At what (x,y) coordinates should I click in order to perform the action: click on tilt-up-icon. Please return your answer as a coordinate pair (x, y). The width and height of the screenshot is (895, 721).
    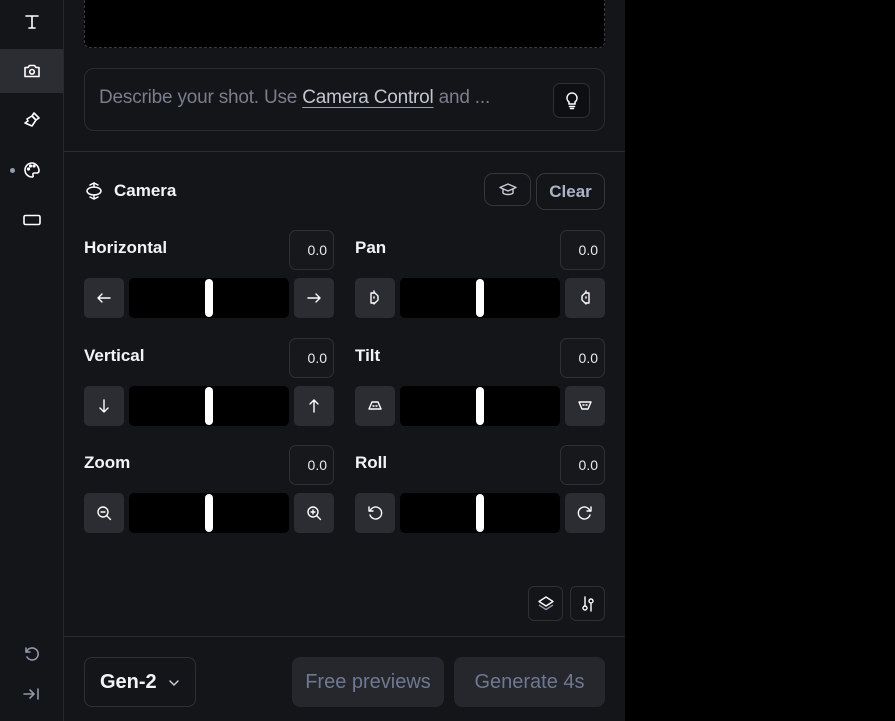
    Looking at the image, I should click on (375, 405).